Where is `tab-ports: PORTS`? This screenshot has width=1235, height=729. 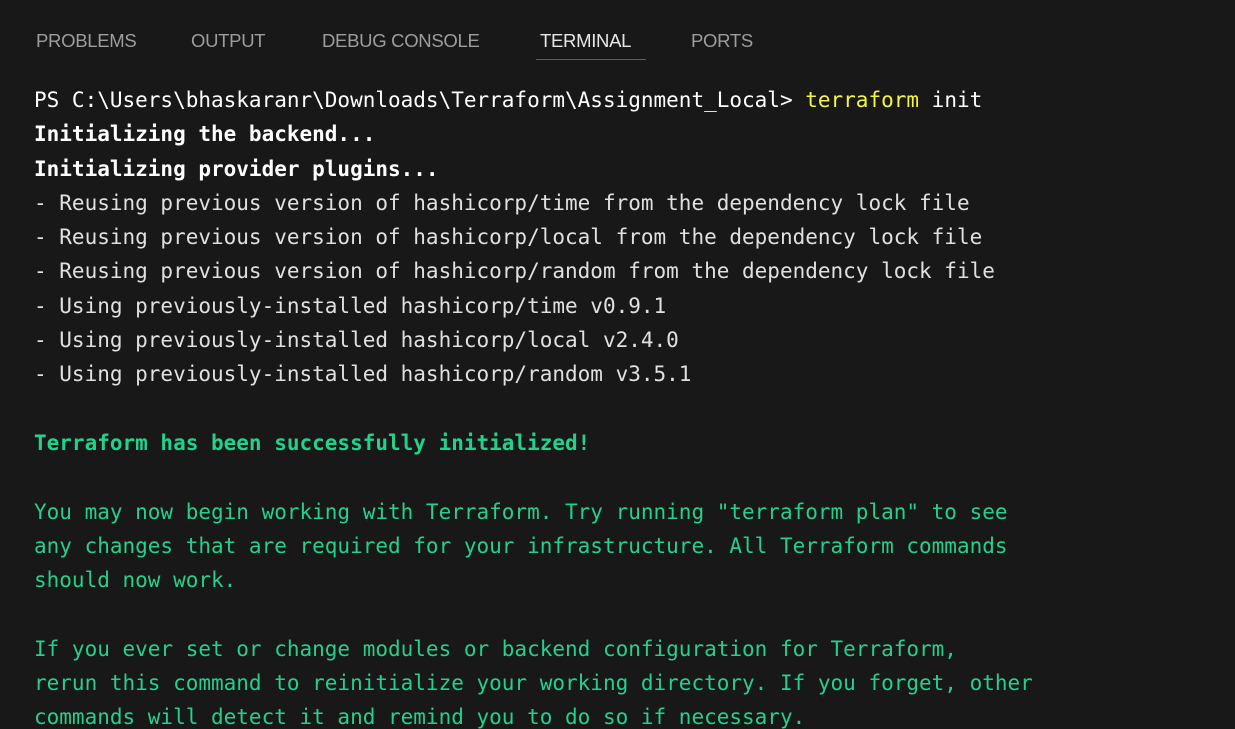 tab-ports: PORTS is located at coordinates (722, 41).